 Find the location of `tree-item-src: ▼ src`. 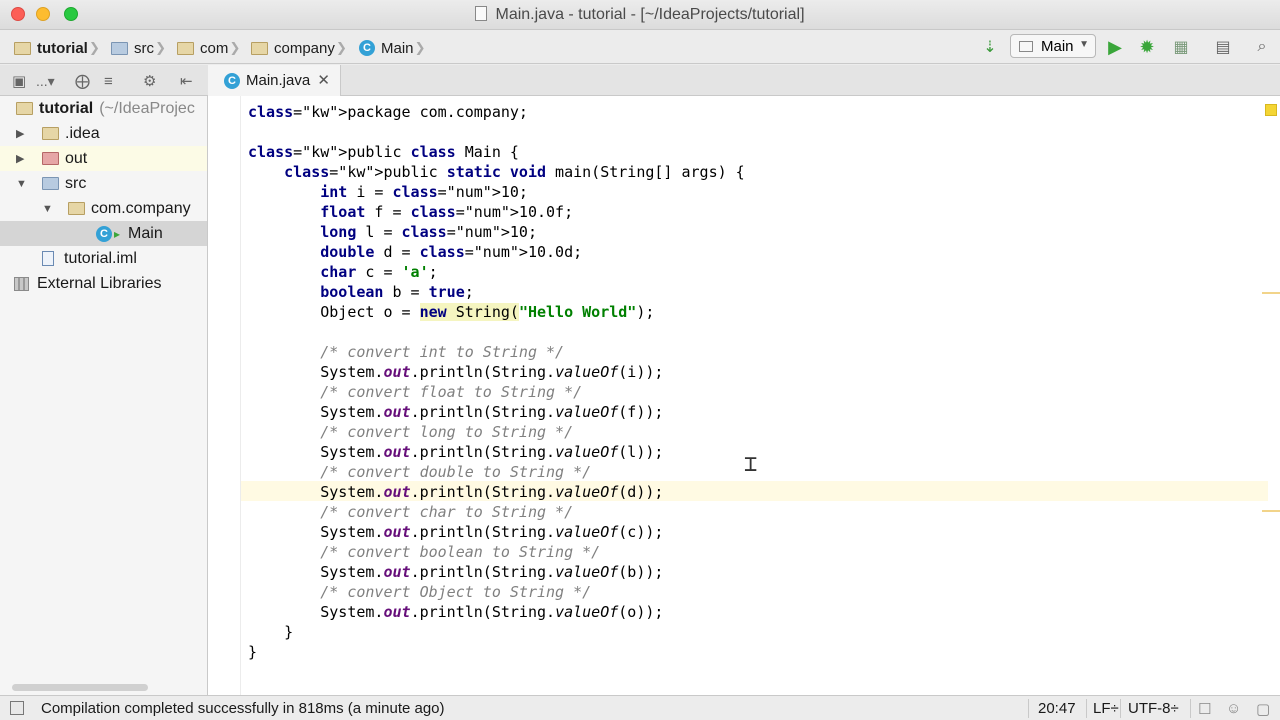

tree-item-src: ▼ src is located at coordinates (103, 183).